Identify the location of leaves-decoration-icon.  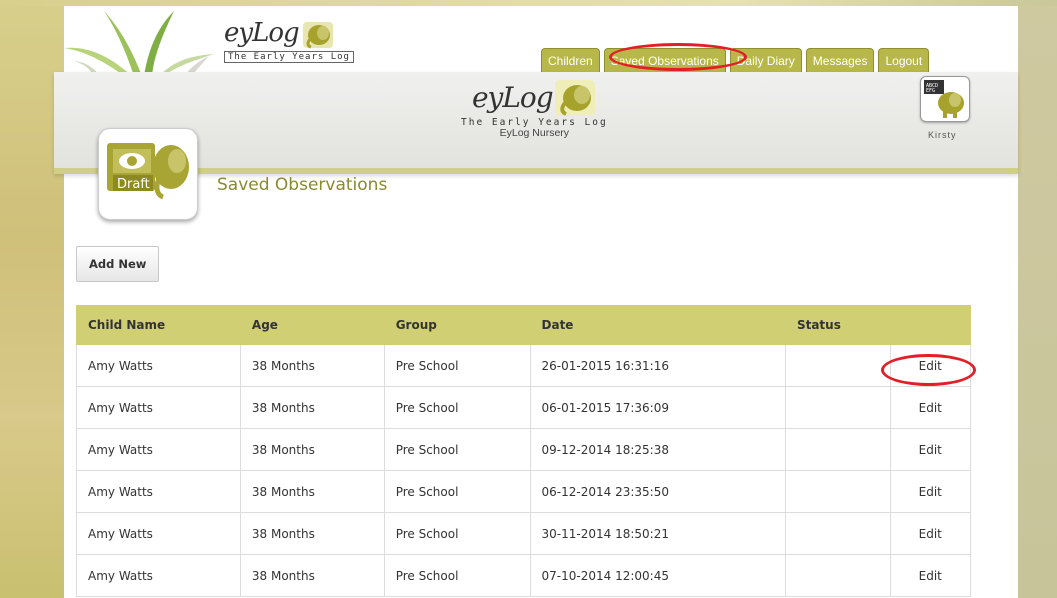
(139, 43).